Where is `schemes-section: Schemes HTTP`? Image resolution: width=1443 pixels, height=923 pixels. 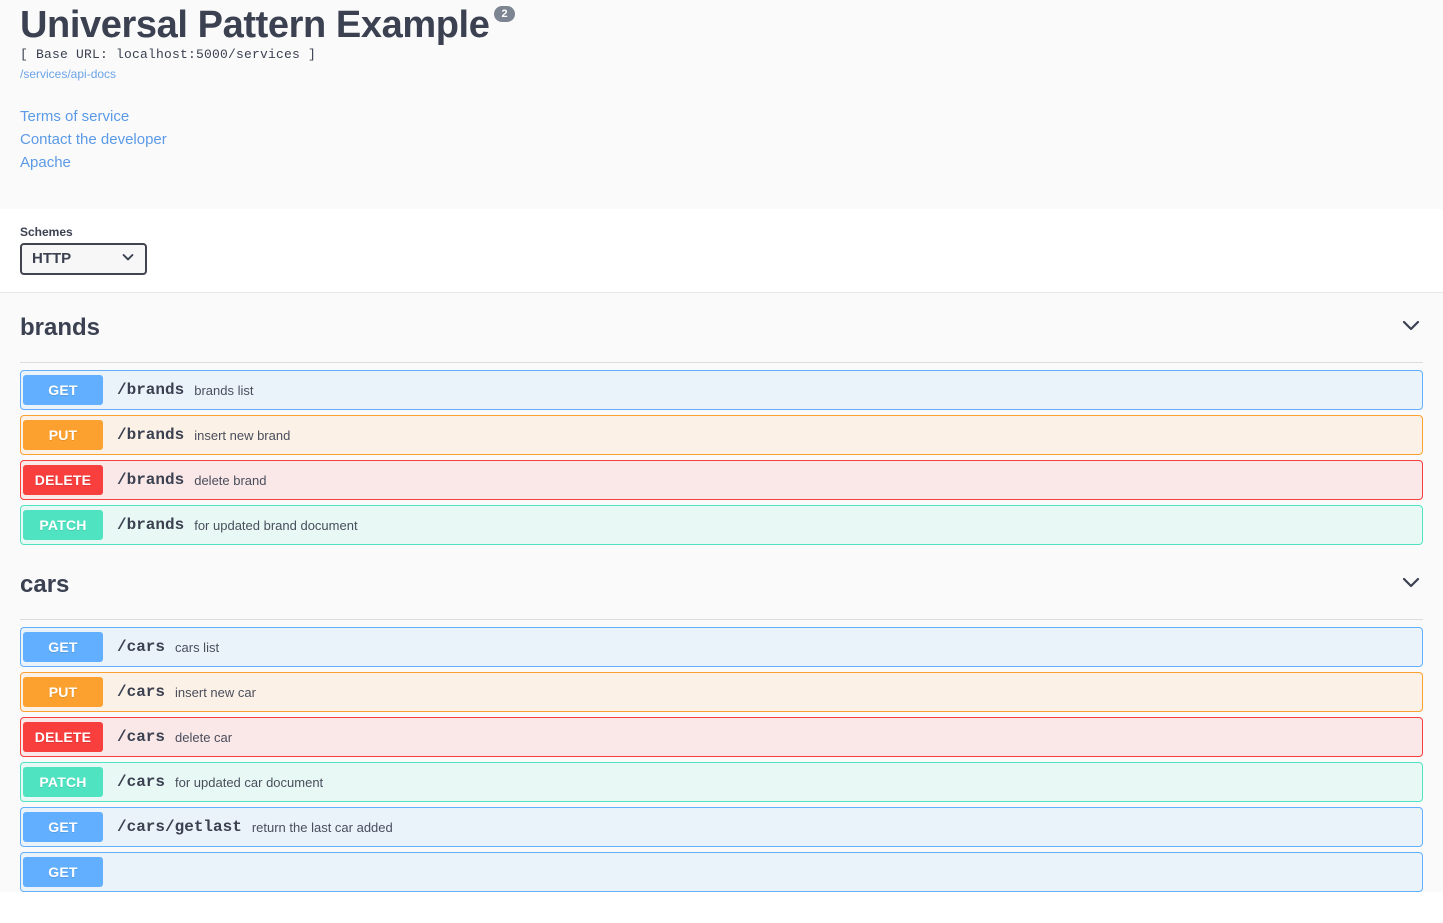
schemes-section: Schemes HTTP is located at coordinates (721, 251).